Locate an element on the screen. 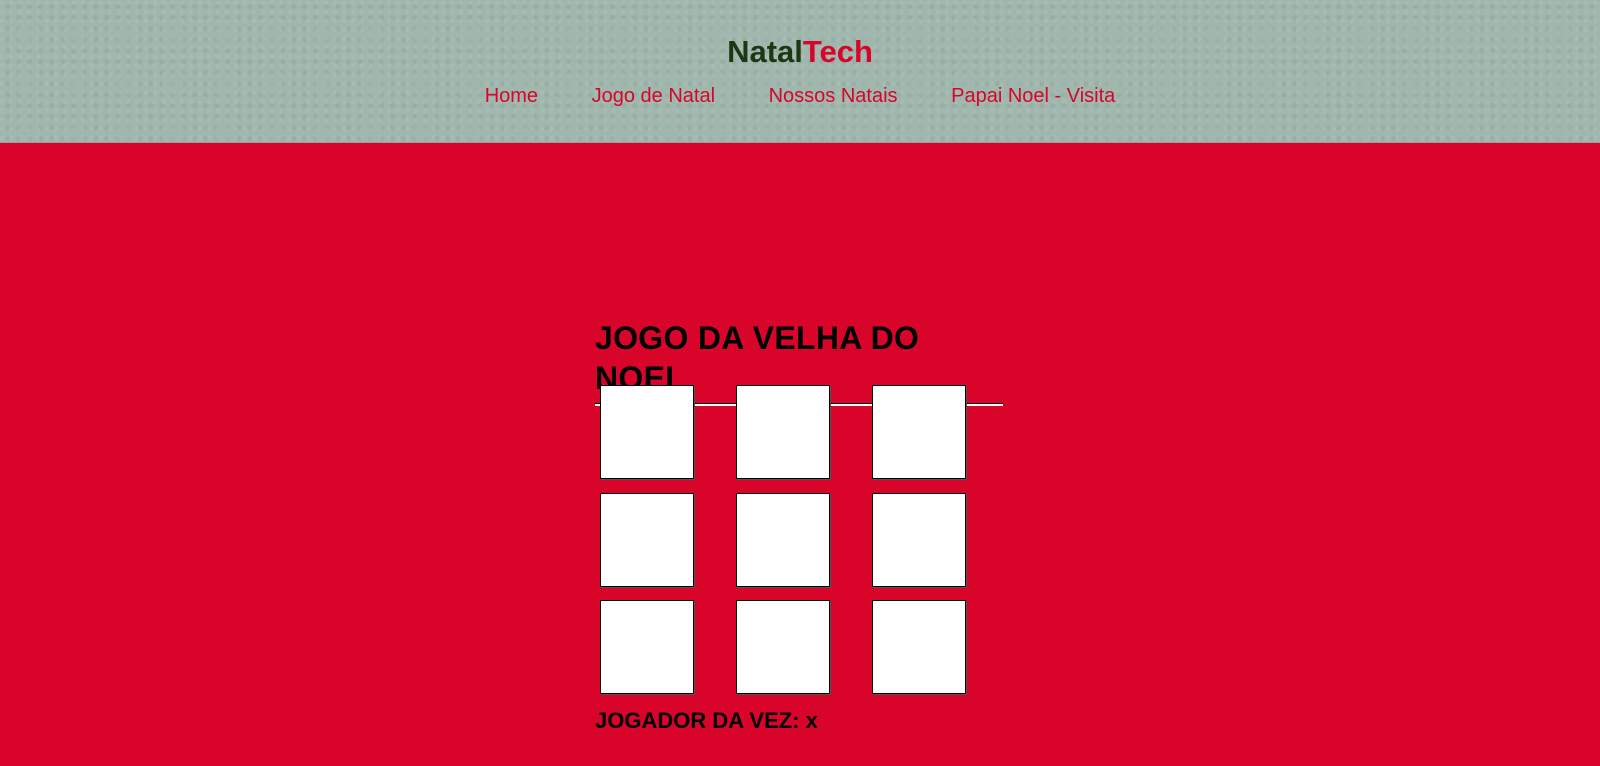 This screenshot has height=766, width=1600. turn-label: JOGADOR DA VEZ: is located at coordinates (697, 720).